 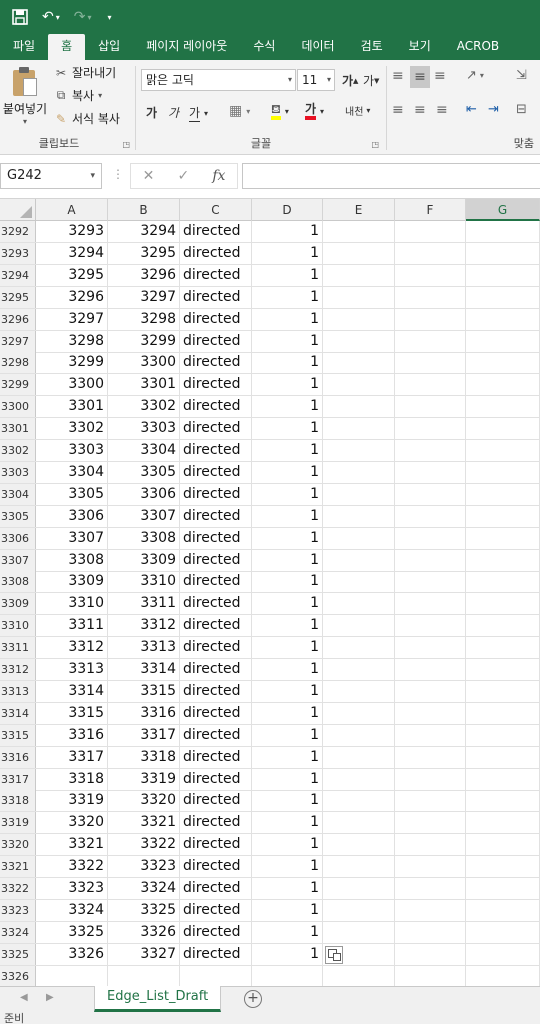 What do you see at coordinates (329, 80) in the screenshot?
I see `font-size-dropdown-icon: ▾` at bounding box center [329, 80].